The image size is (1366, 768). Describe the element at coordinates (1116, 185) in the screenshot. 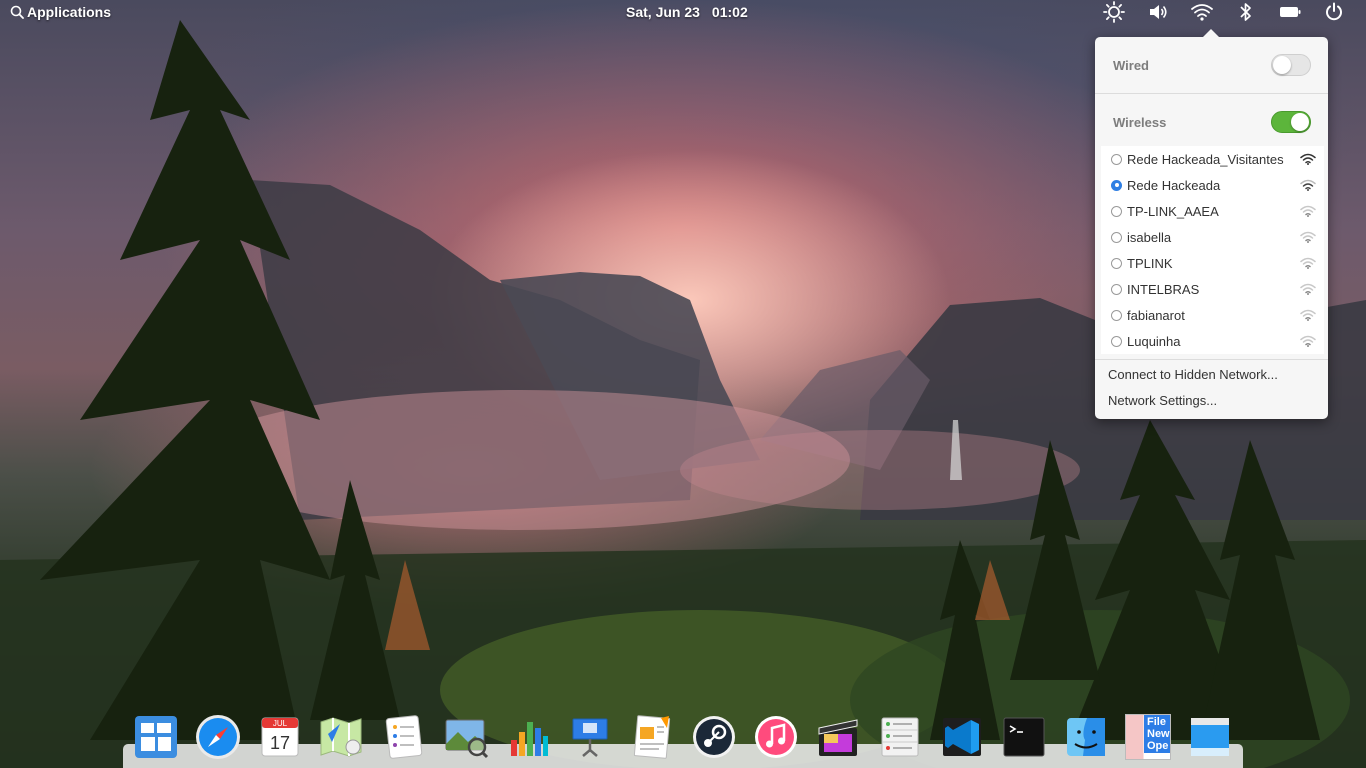

I see `radio-button-selected` at that location.